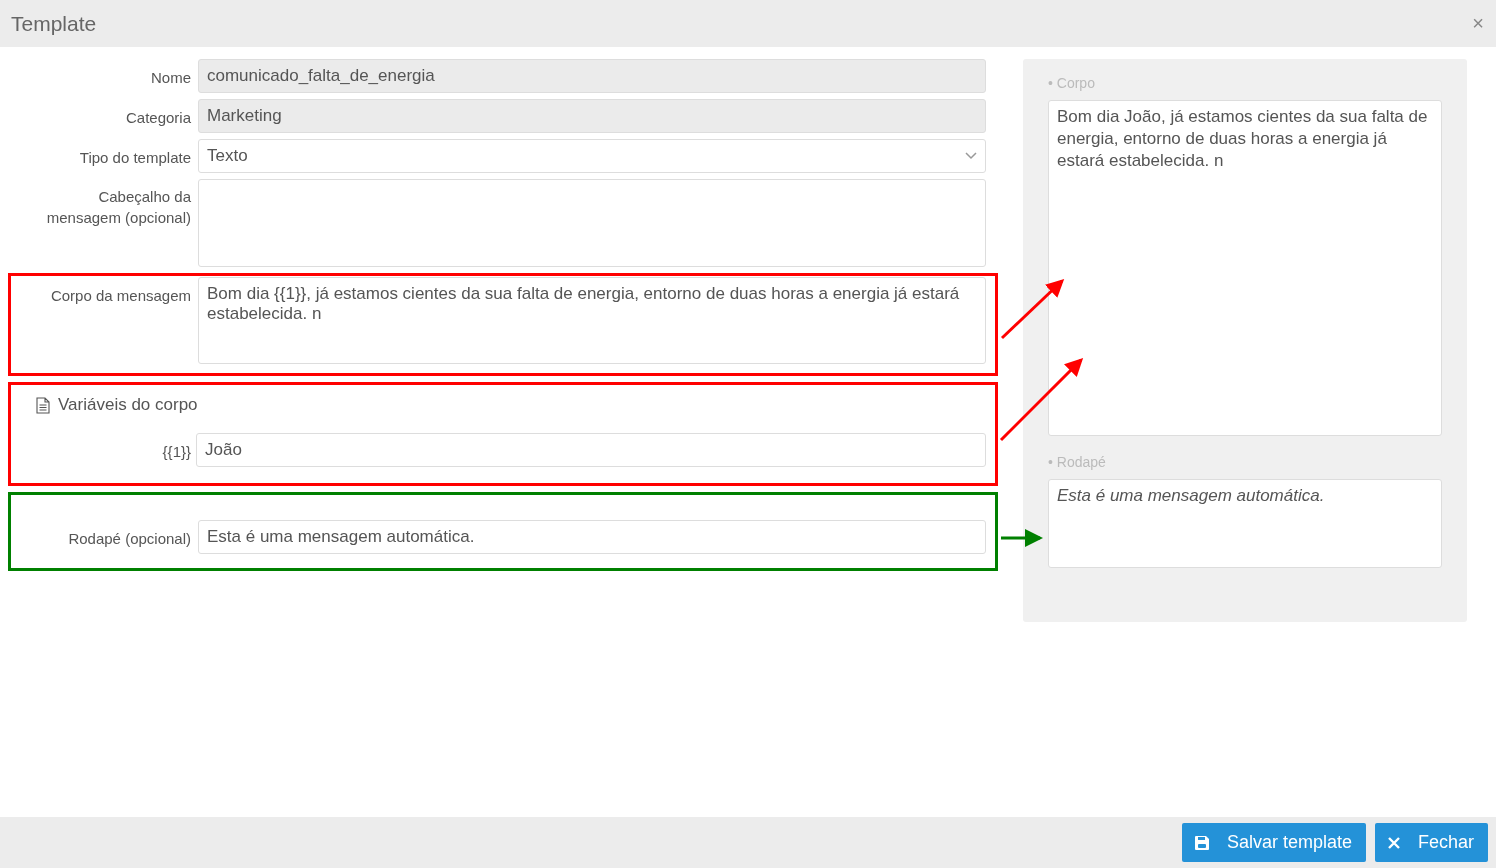 This screenshot has height=868, width=1496. I want to click on dialog-title: Template, so click(54, 23).